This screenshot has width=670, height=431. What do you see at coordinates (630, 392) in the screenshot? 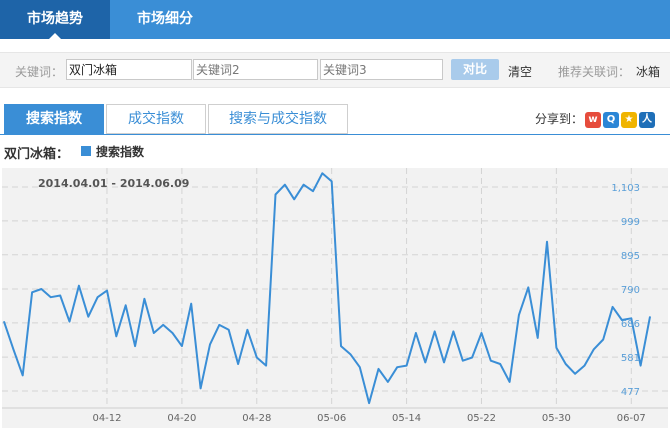
I see `y-tick-label: 477` at bounding box center [630, 392].